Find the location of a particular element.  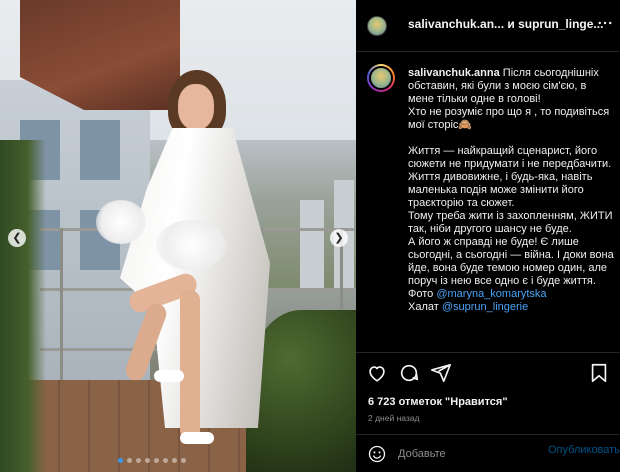

photo-credit-link: @maryna_komarytska is located at coordinates (491, 294).